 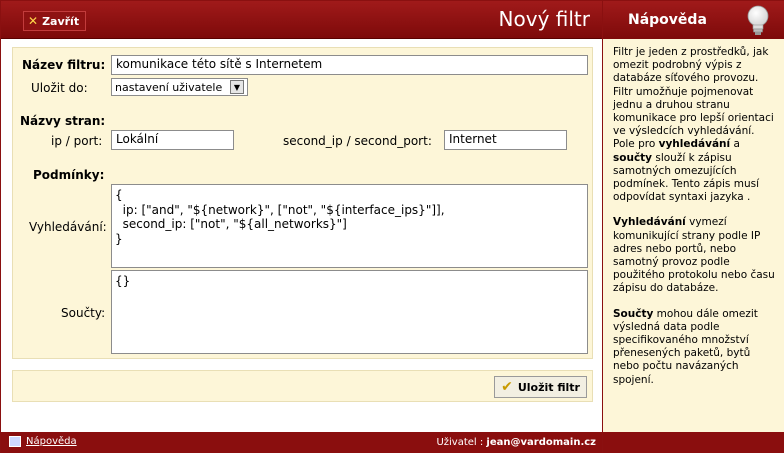 What do you see at coordinates (51, 441) in the screenshot?
I see `help-link-label: Nápověda` at bounding box center [51, 441].